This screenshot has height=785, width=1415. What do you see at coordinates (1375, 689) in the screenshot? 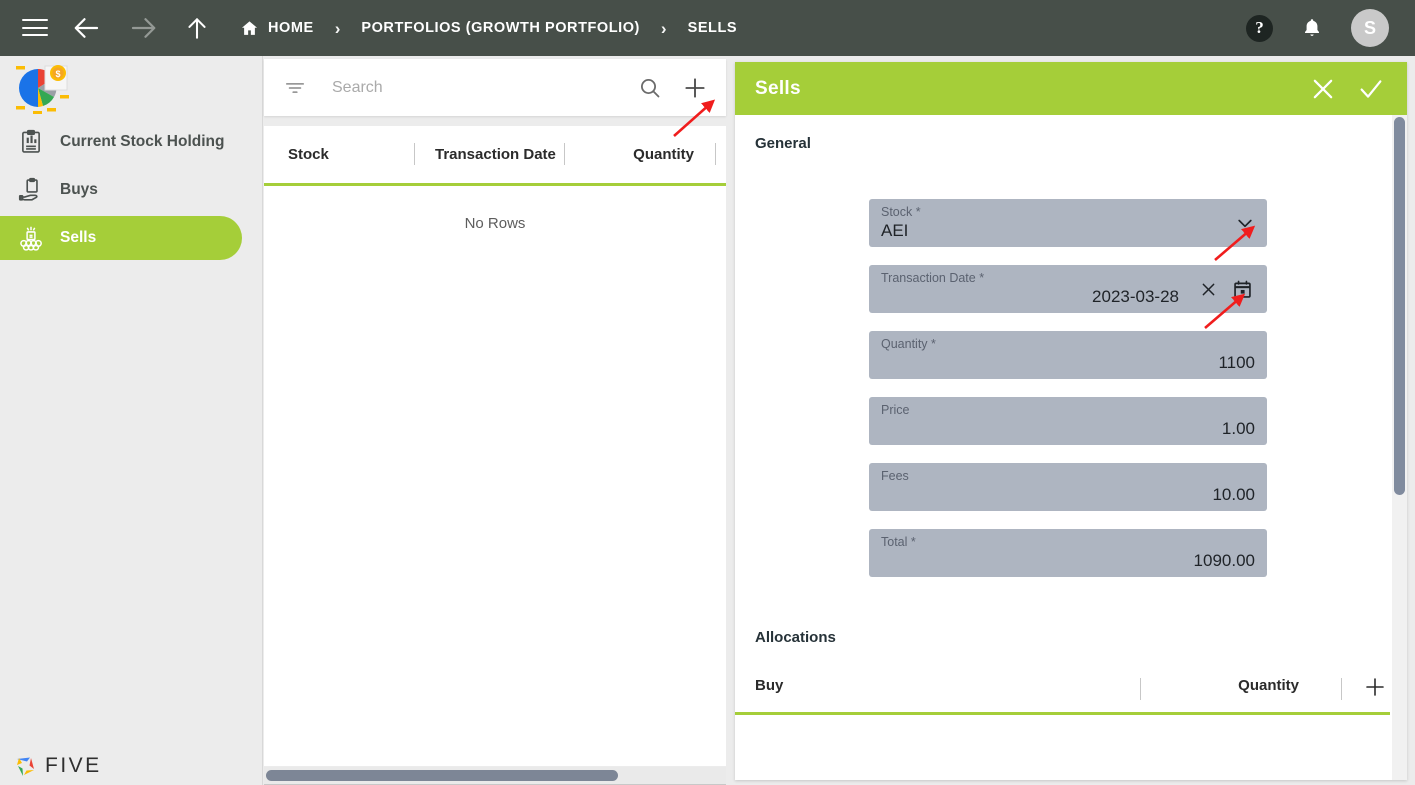
I see `allocations-add-plus-icon` at bounding box center [1375, 689].